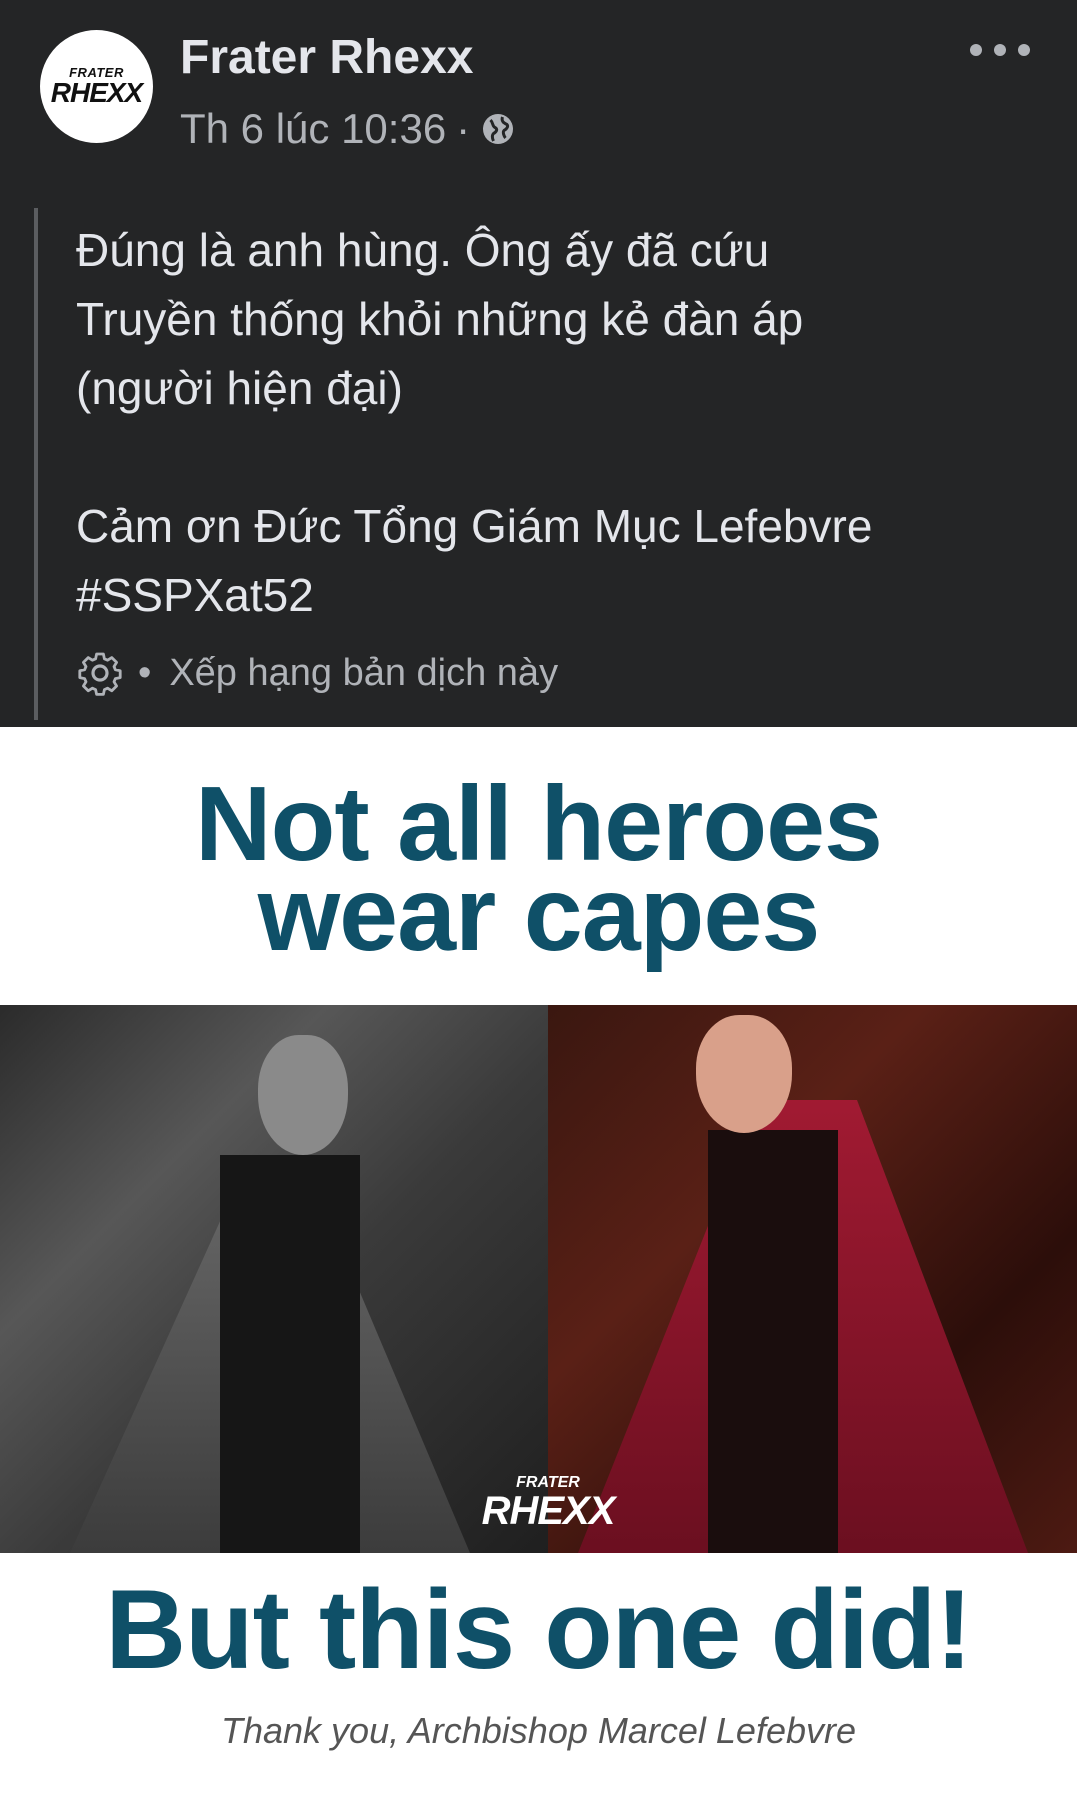 This screenshot has width=1077, height=1812. I want to click on poster-subheadline: But this one did!, so click(538, 1629).